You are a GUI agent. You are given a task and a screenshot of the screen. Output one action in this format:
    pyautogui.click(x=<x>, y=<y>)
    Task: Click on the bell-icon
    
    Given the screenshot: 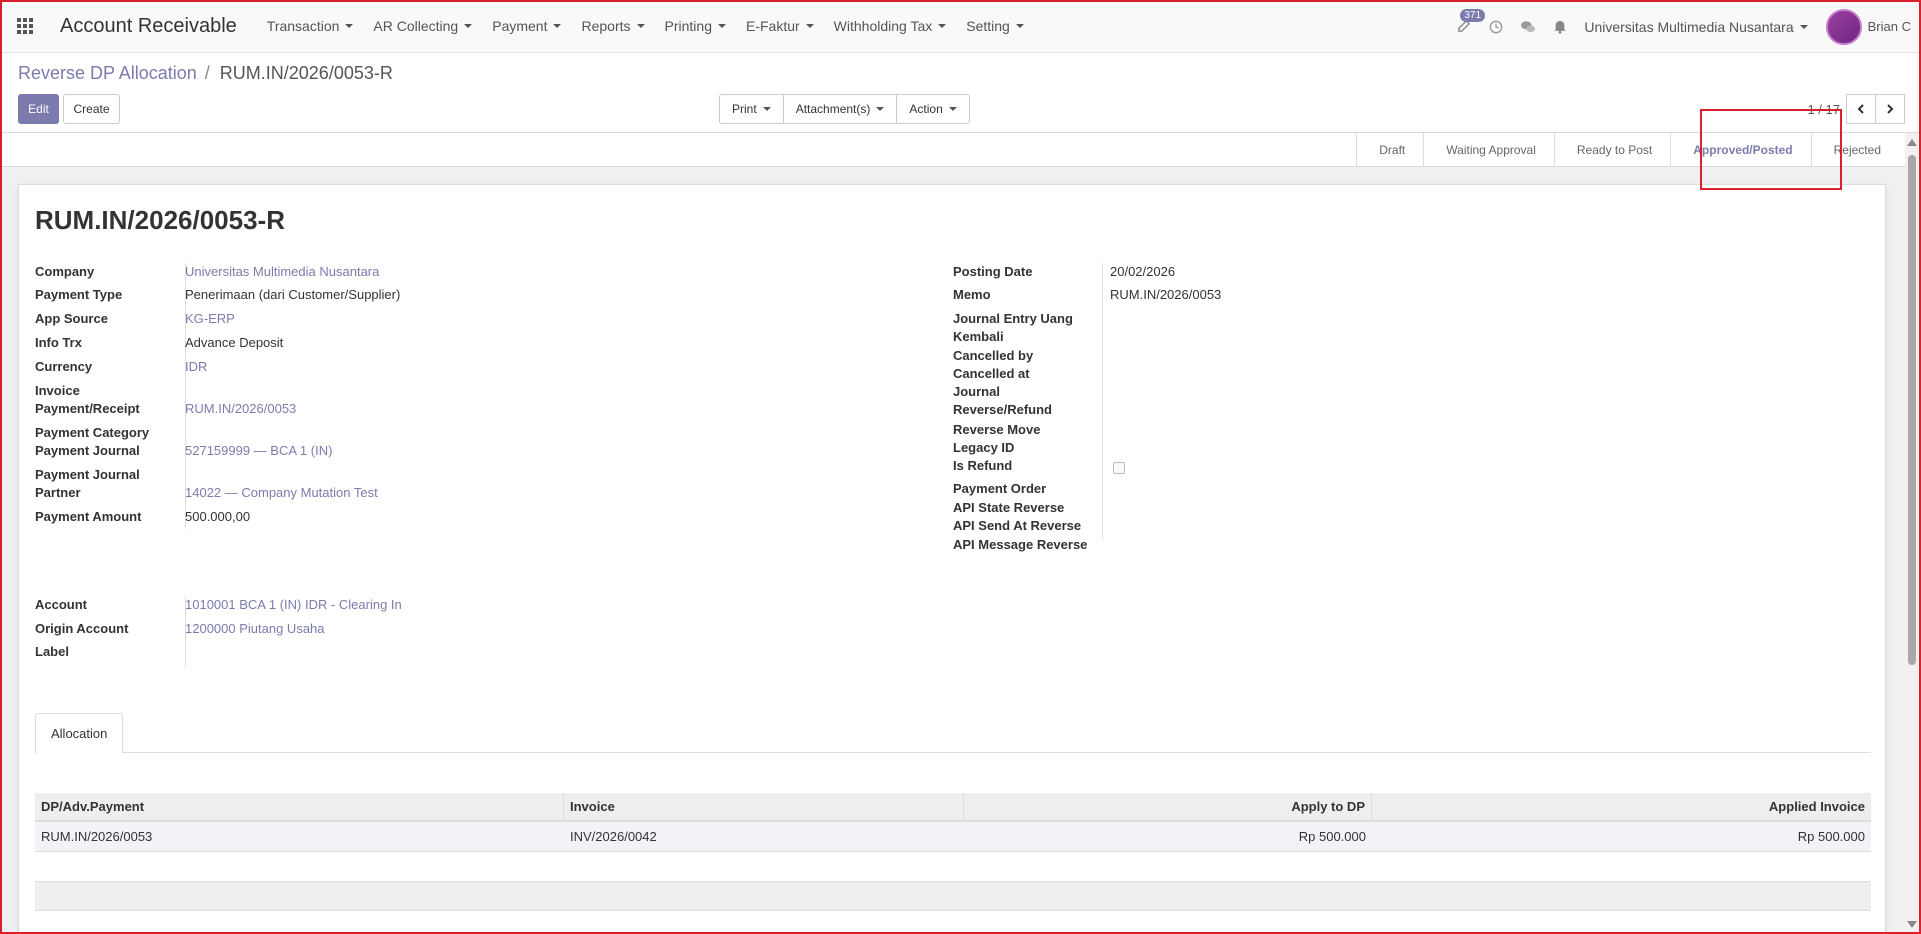 What is the action you would take?
    pyautogui.click(x=1560, y=26)
    